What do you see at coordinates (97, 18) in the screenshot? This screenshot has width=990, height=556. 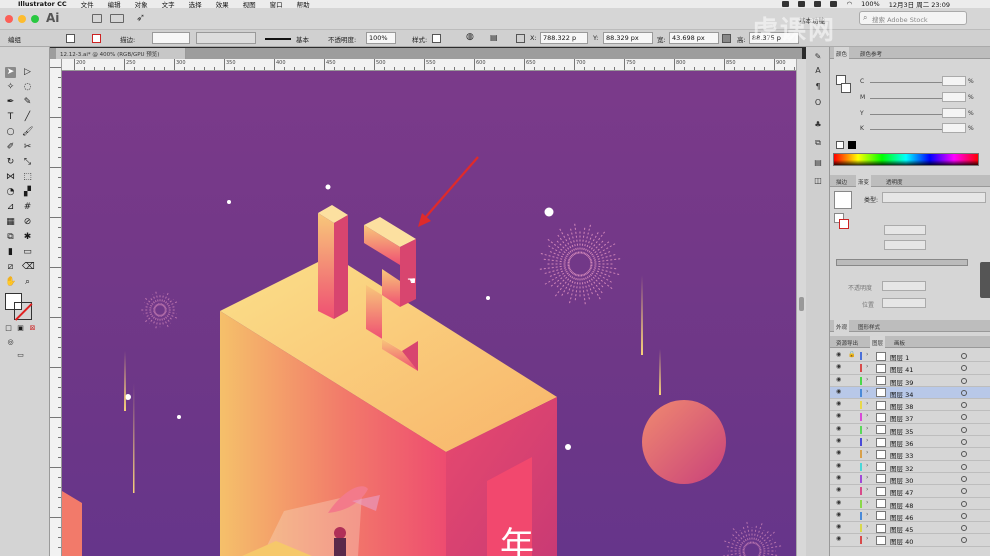 I see `bridge-icon` at bounding box center [97, 18].